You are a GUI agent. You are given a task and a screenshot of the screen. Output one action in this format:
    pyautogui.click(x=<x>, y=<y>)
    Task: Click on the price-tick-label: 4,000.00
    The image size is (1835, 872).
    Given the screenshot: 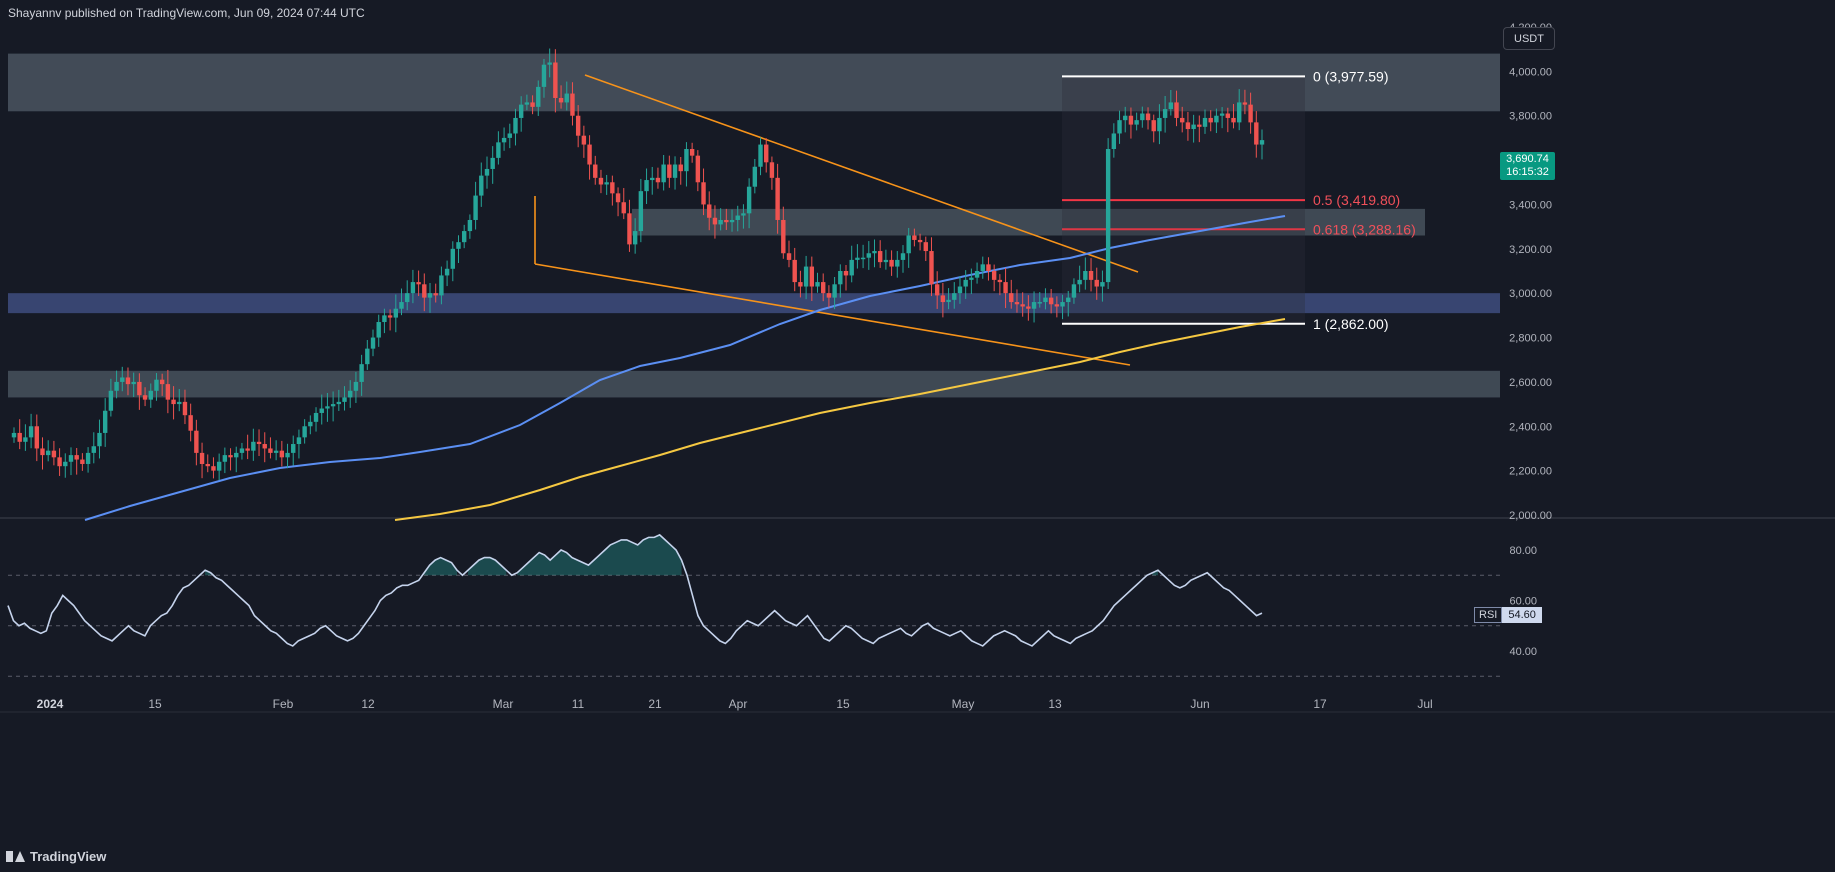 What is the action you would take?
    pyautogui.click(x=1530, y=72)
    